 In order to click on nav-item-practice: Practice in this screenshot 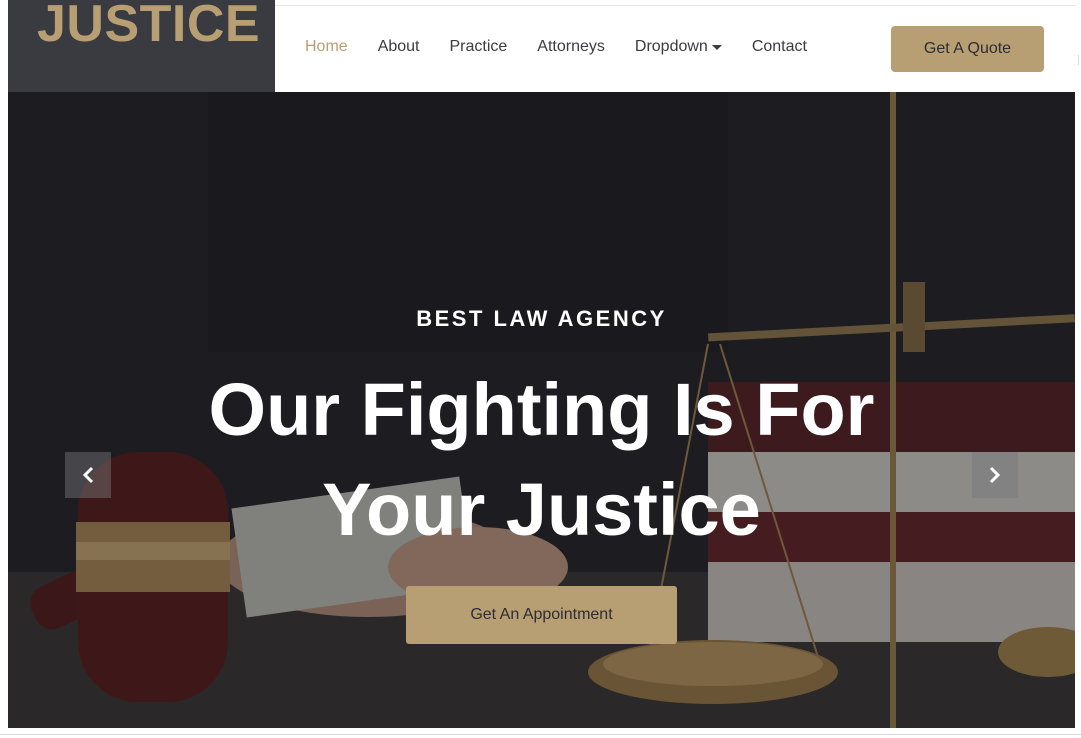, I will do `click(479, 47)`.